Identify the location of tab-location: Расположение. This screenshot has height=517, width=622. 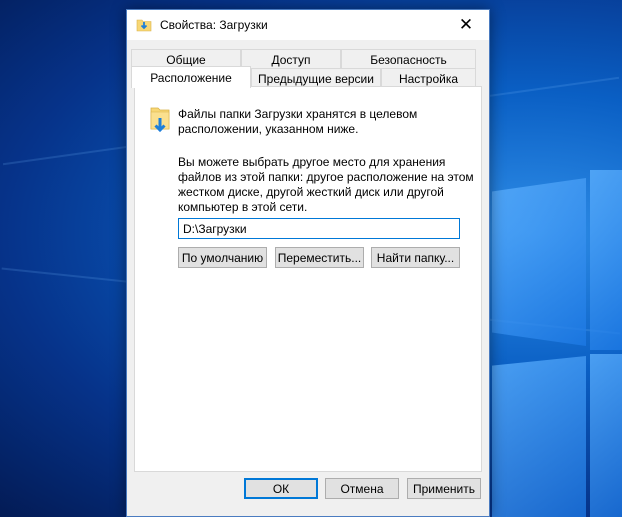
(191, 77).